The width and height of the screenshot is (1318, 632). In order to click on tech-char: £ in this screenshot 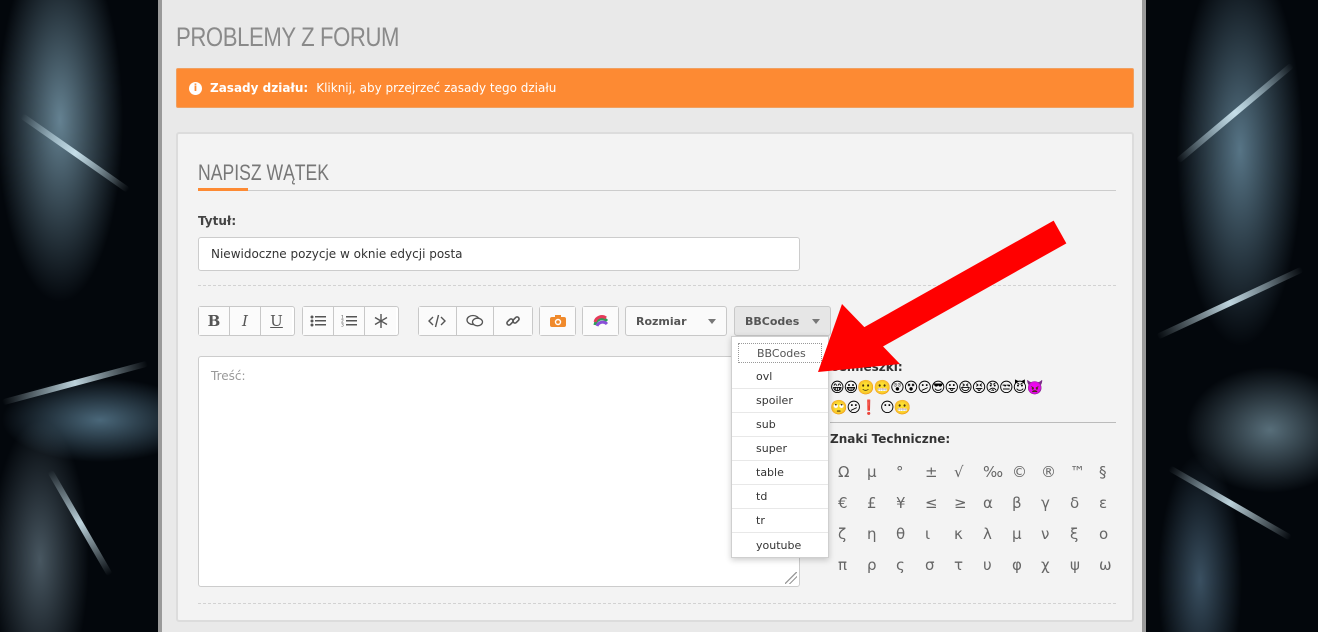, I will do `click(873, 502)`.